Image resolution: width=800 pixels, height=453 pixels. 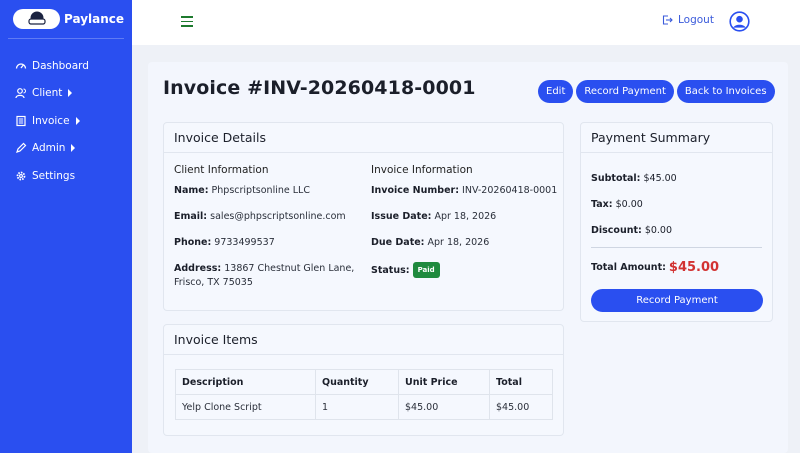 I want to click on total-row: Total Amount: $45.00, so click(x=655, y=267).